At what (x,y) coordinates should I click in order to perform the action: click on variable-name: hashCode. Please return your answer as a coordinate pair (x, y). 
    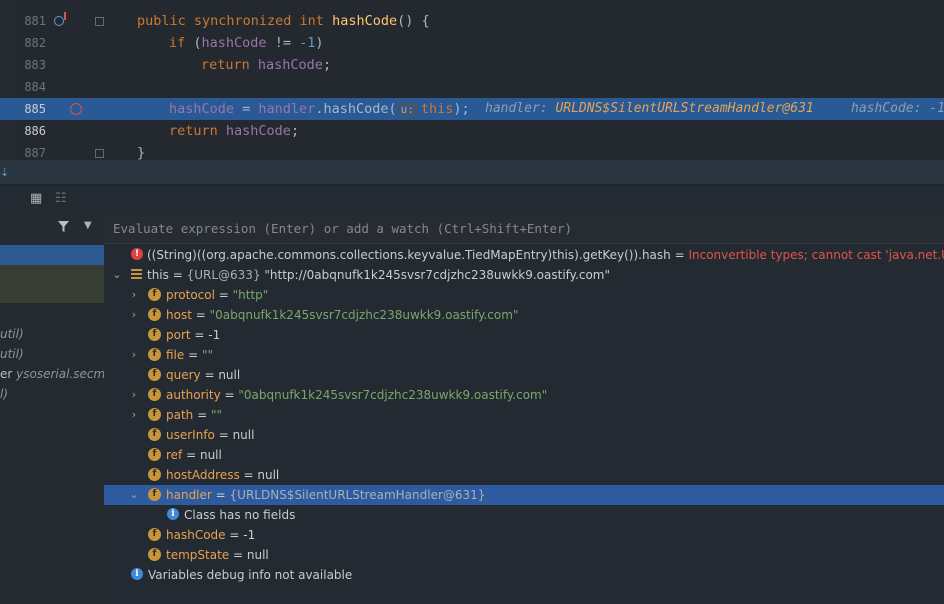
    Looking at the image, I should click on (196, 535).